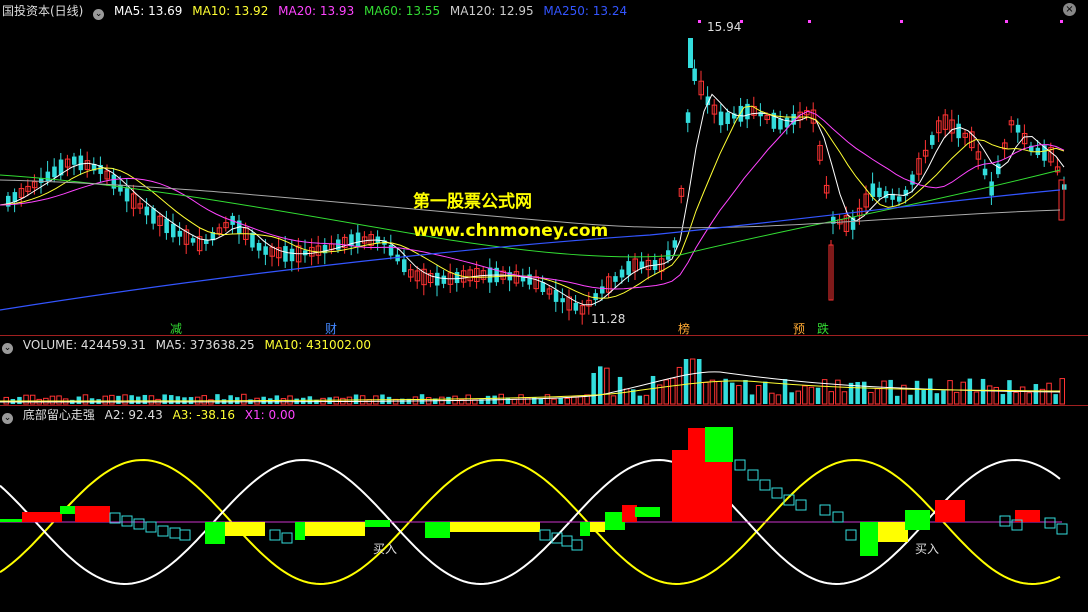 The height and width of the screenshot is (612, 1088). Describe the element at coordinates (927, 549) in the screenshot. I see `buy-signal-label: 买入` at that location.